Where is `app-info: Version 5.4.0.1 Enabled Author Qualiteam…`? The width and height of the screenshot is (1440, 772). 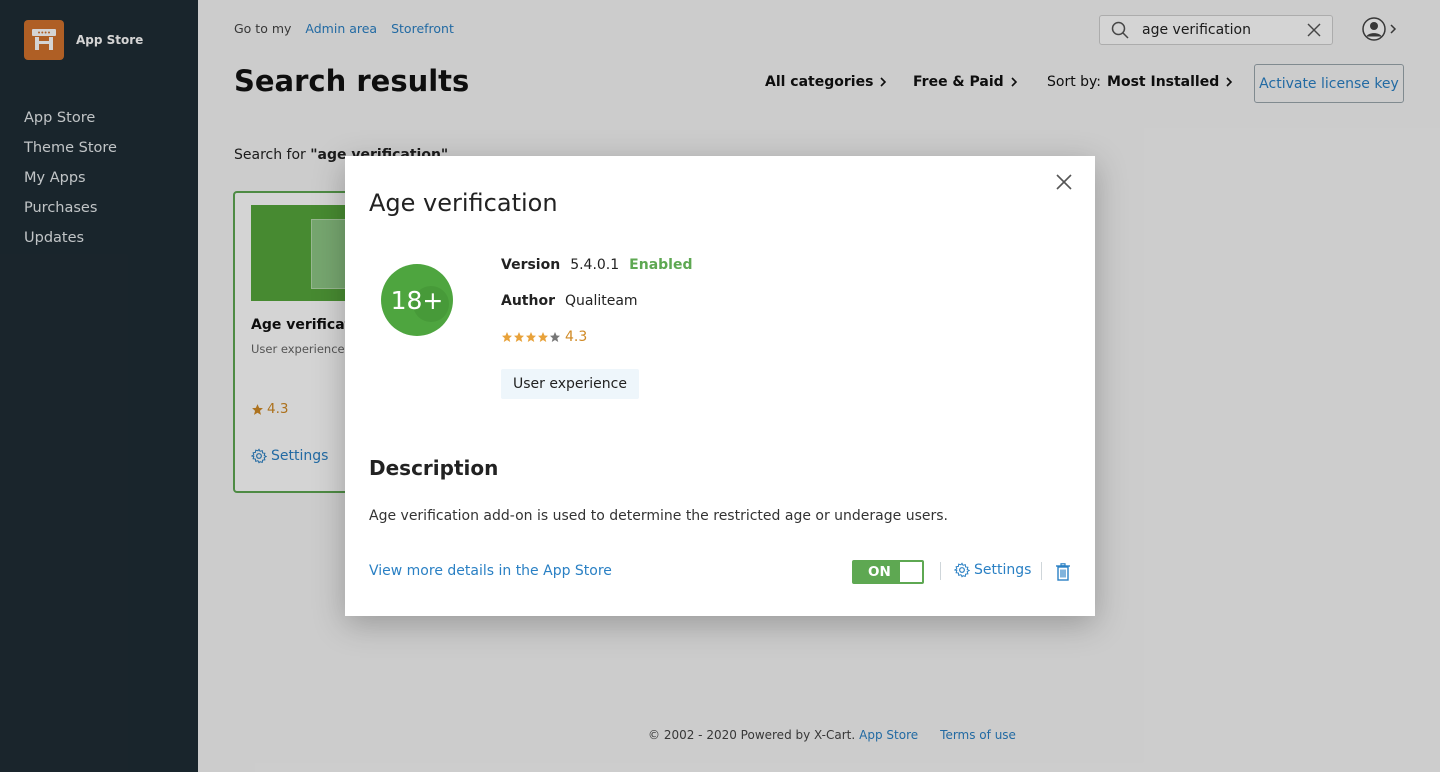
app-info: Version 5.4.0.1 Enabled Author Qualiteam… is located at coordinates (597, 309).